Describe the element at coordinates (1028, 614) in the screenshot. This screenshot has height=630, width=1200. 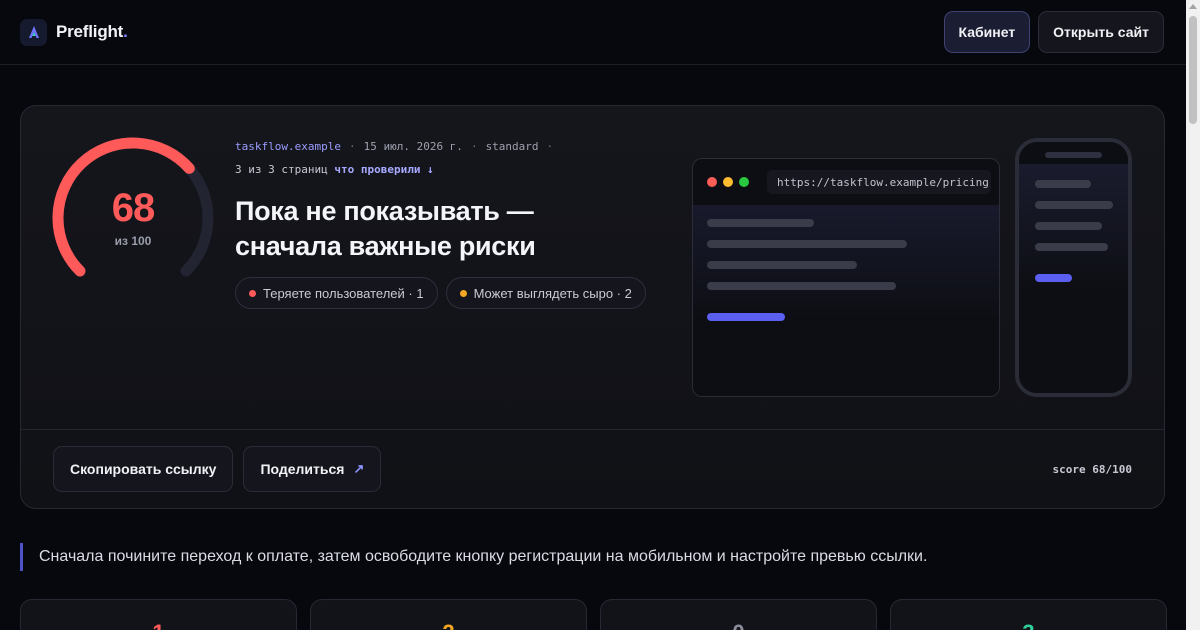
I see `stat-card-passed: 3` at that location.